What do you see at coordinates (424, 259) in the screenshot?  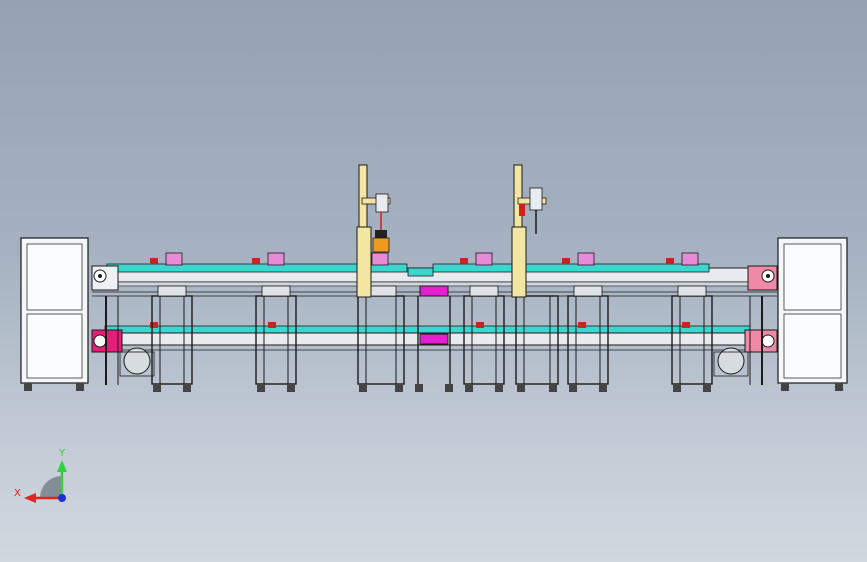 I see `upper-fixtures` at bounding box center [424, 259].